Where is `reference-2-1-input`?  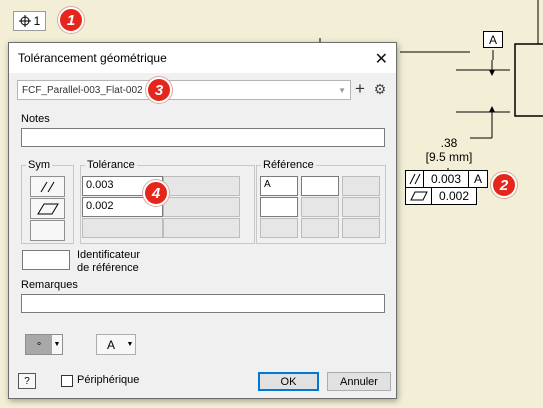 reference-2-1-input is located at coordinates (279, 207).